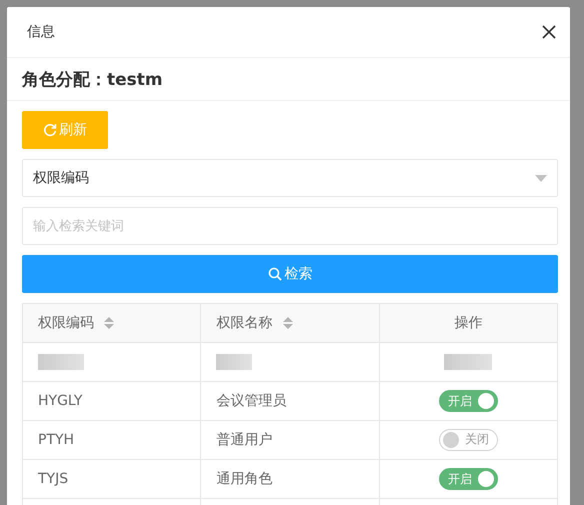 The width and height of the screenshot is (584, 505). What do you see at coordinates (111, 401) in the screenshot?
I see `table-cell: HYGLY` at bounding box center [111, 401].